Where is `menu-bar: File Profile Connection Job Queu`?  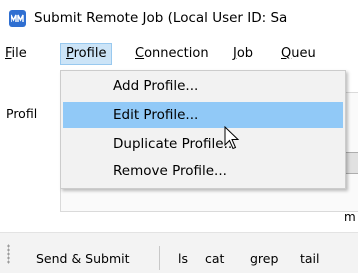 menu-bar: File Profile Connection Job Queu is located at coordinates (179, 53).